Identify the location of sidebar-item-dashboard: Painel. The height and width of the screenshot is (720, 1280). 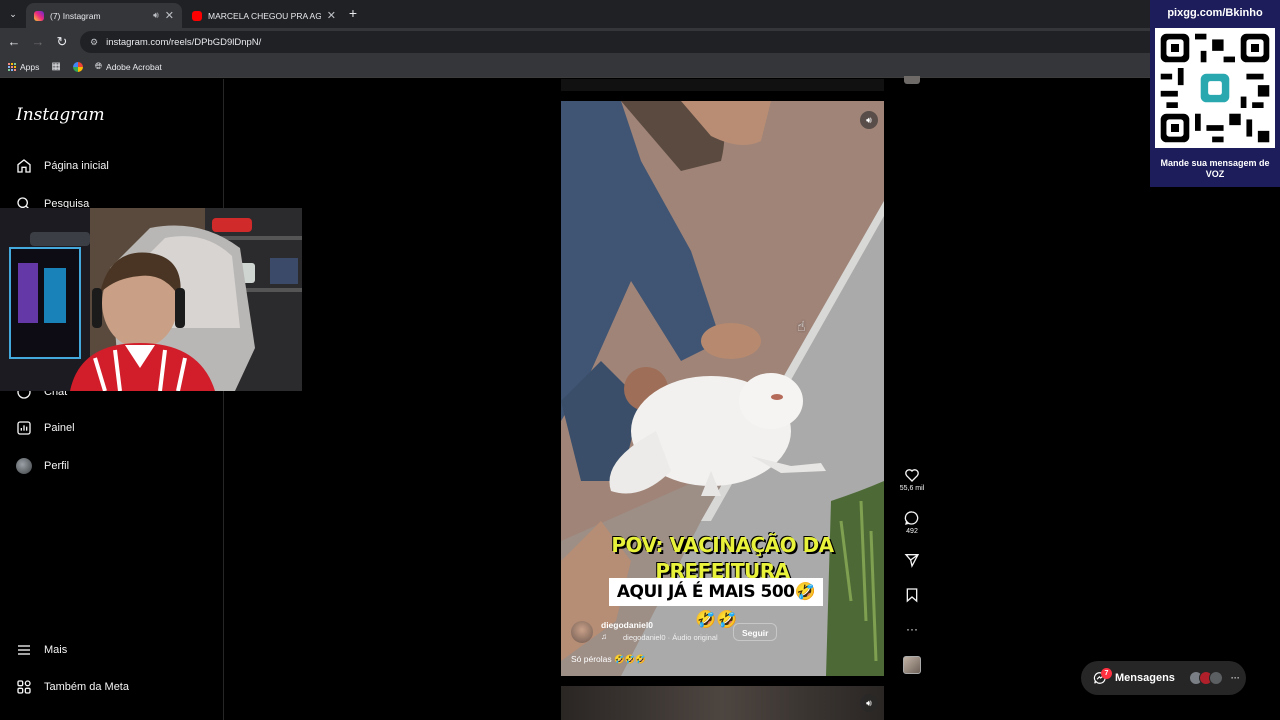
(45, 428).